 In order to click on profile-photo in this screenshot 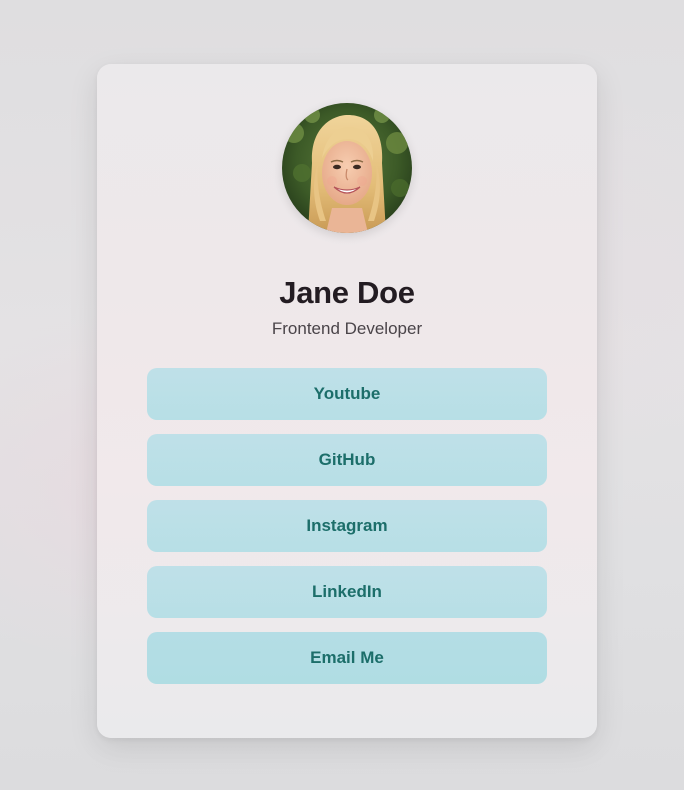, I will do `click(347, 168)`.